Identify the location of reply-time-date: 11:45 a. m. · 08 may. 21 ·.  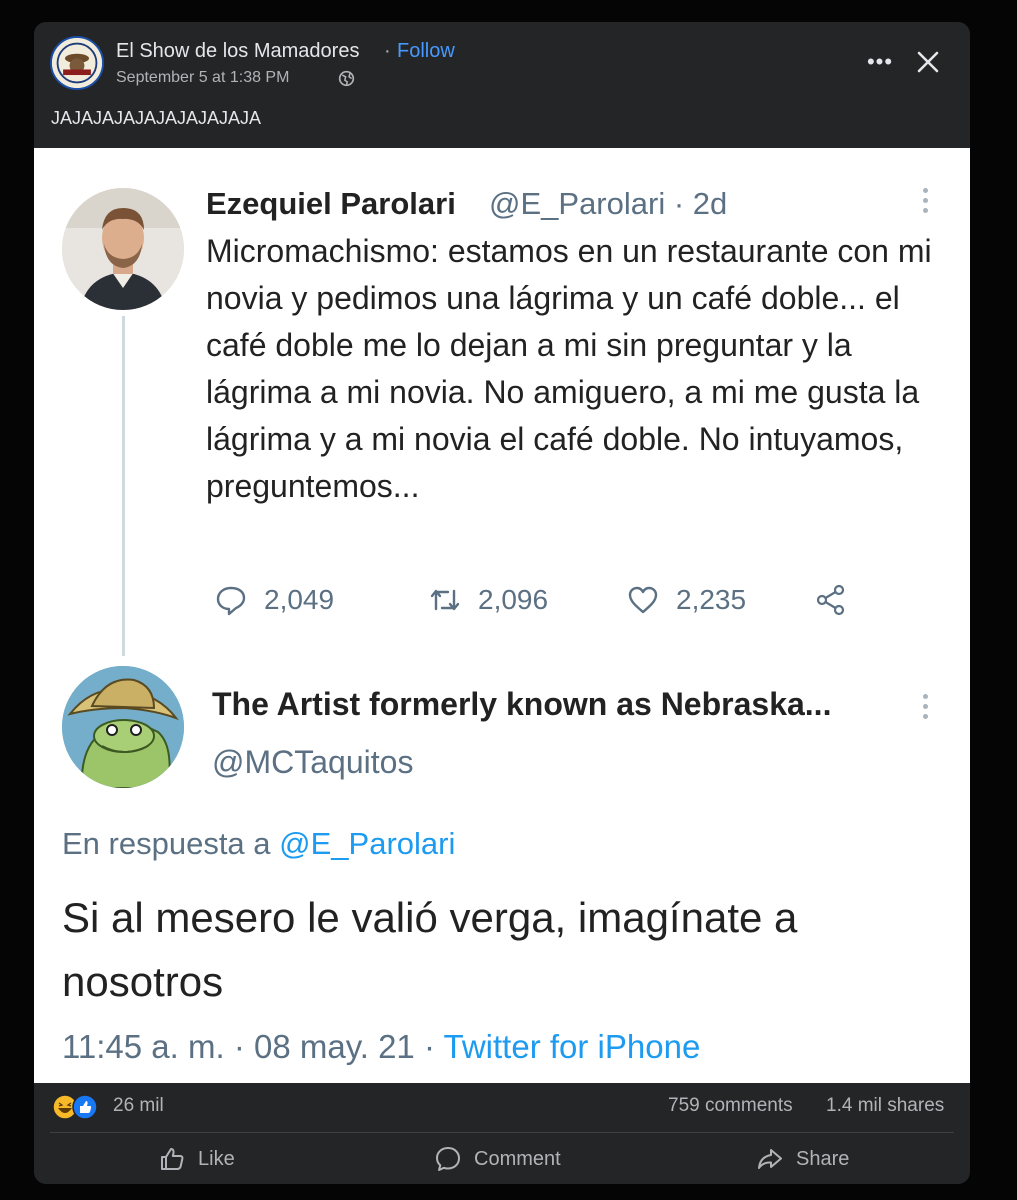
(253, 1046).